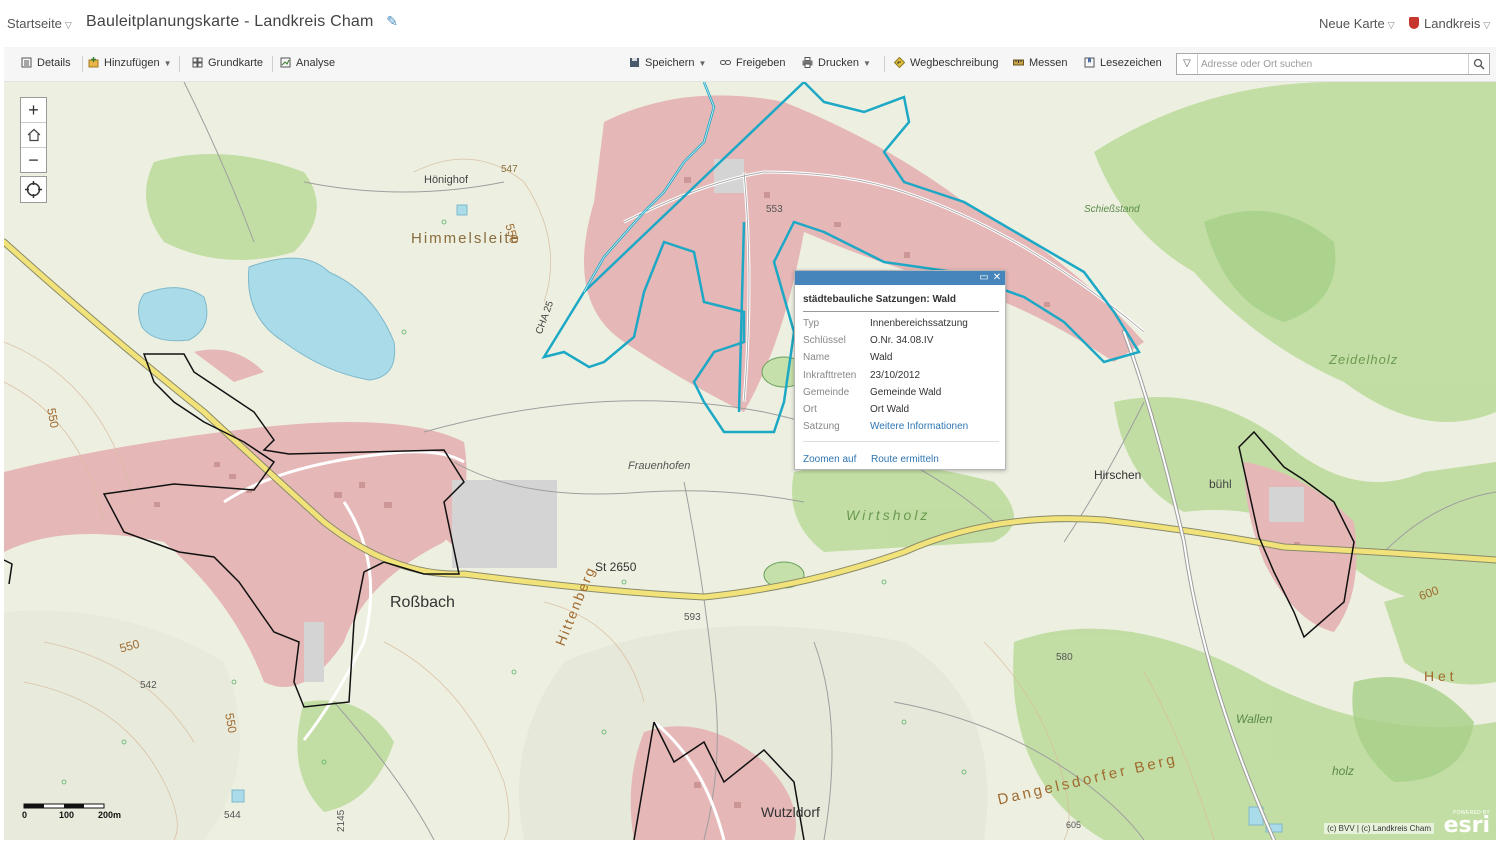 Image resolution: width=1500 pixels, height=843 pixels. I want to click on search-button, so click(1478, 64).